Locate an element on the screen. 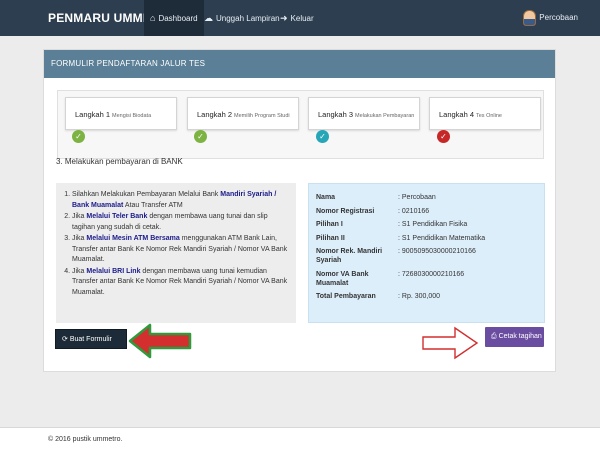 Image resolution: width=600 pixels, height=450 pixels. print-icon: ⎙ is located at coordinates (494, 336).